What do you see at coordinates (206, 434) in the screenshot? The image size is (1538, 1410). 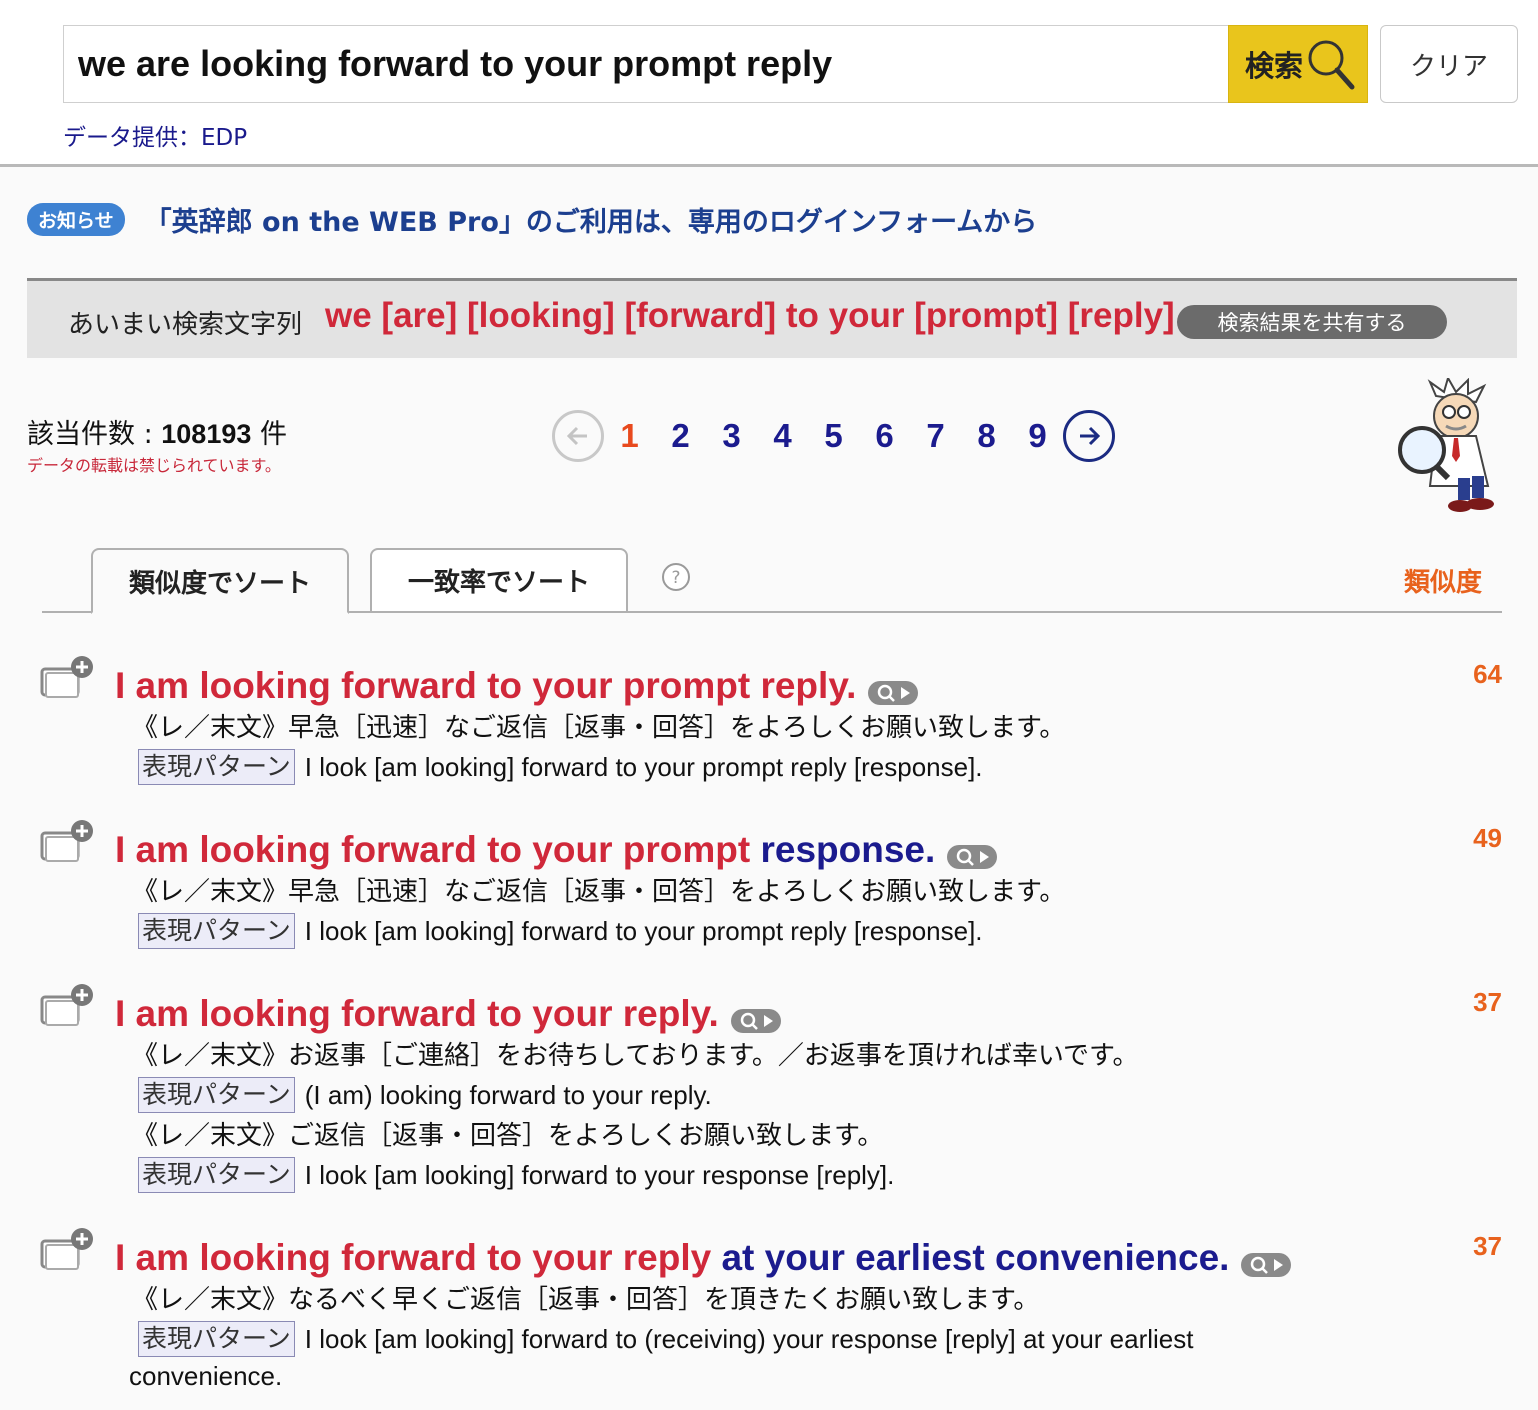 I see `result-count-number: 108193` at bounding box center [206, 434].